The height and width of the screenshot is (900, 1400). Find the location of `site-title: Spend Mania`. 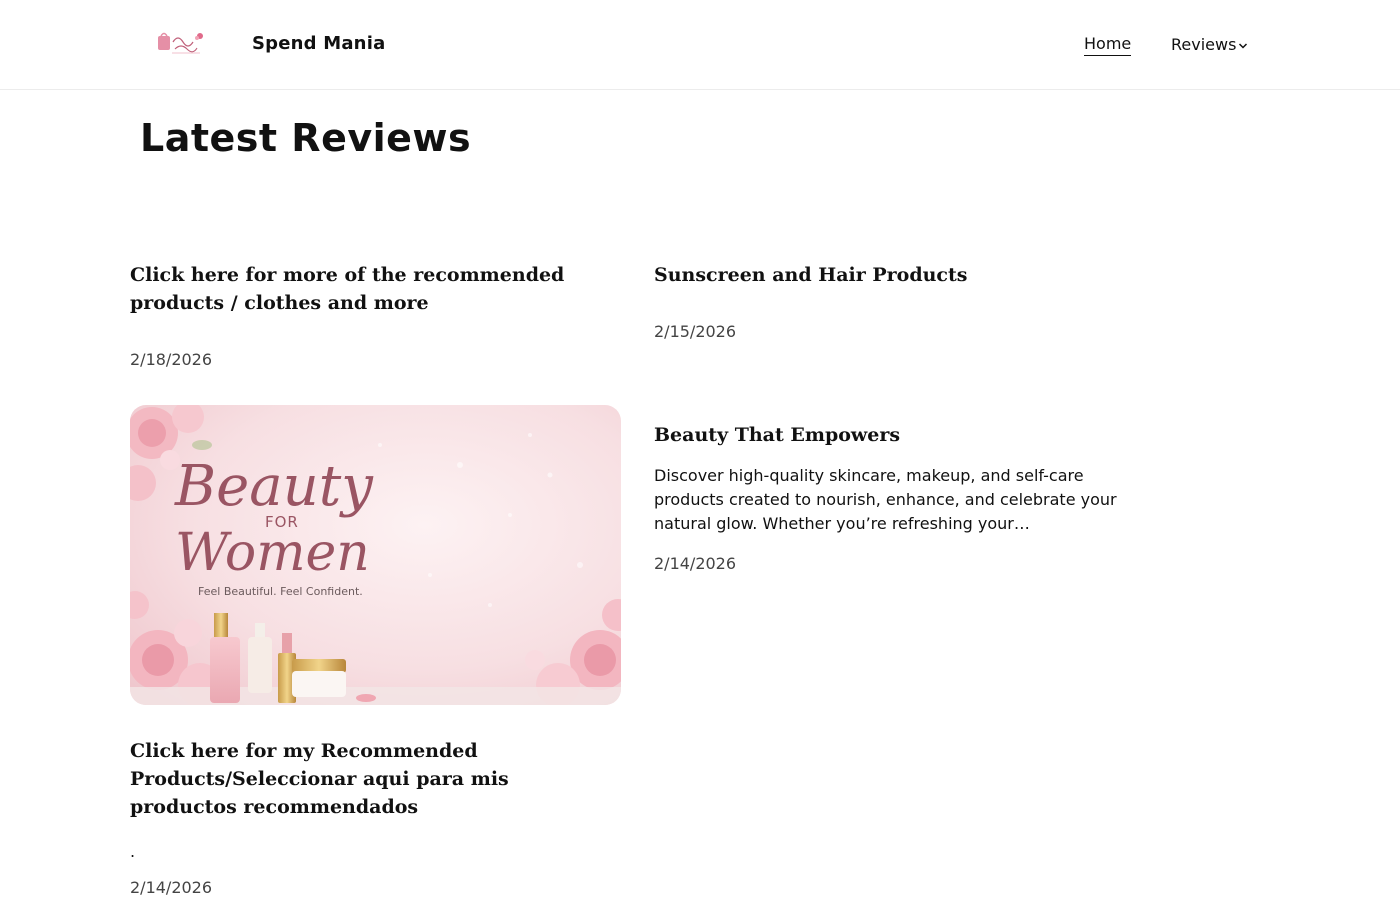

site-title: Spend Mania is located at coordinates (318, 43).